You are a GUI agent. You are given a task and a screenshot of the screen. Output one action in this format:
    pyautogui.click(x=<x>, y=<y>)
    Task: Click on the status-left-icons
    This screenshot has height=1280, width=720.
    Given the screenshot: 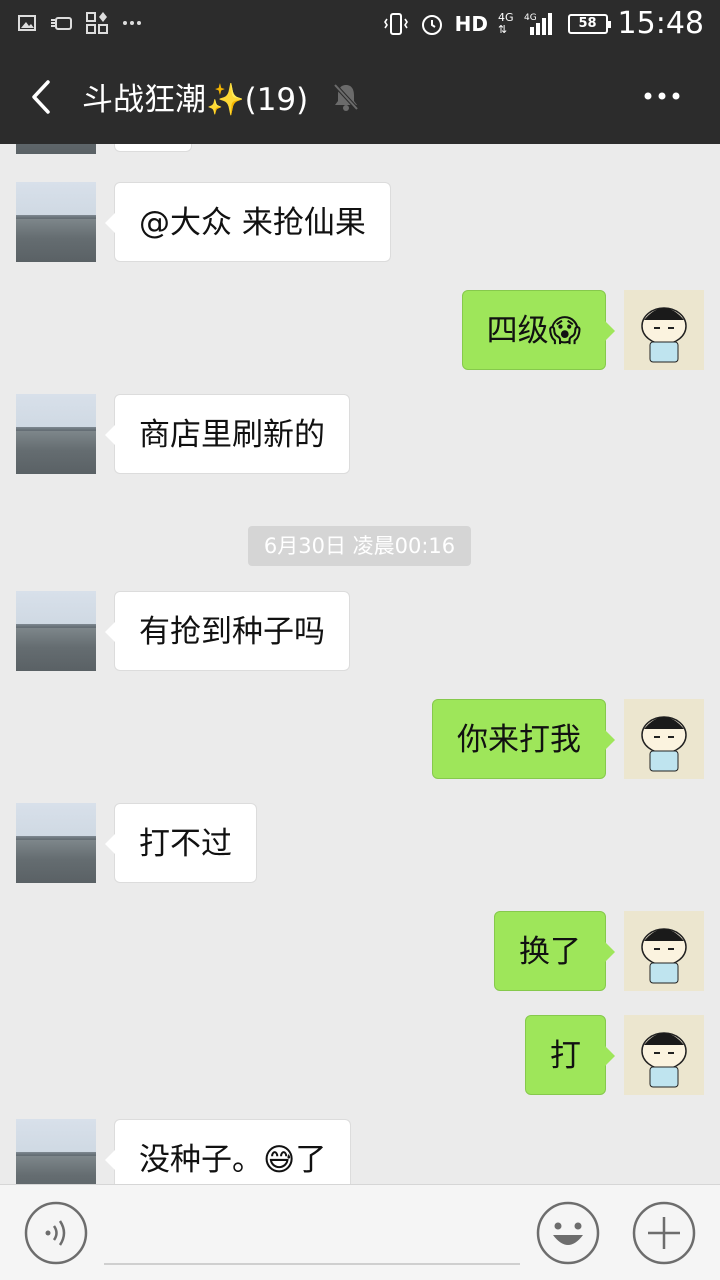 What is the action you would take?
    pyautogui.click(x=80, y=23)
    